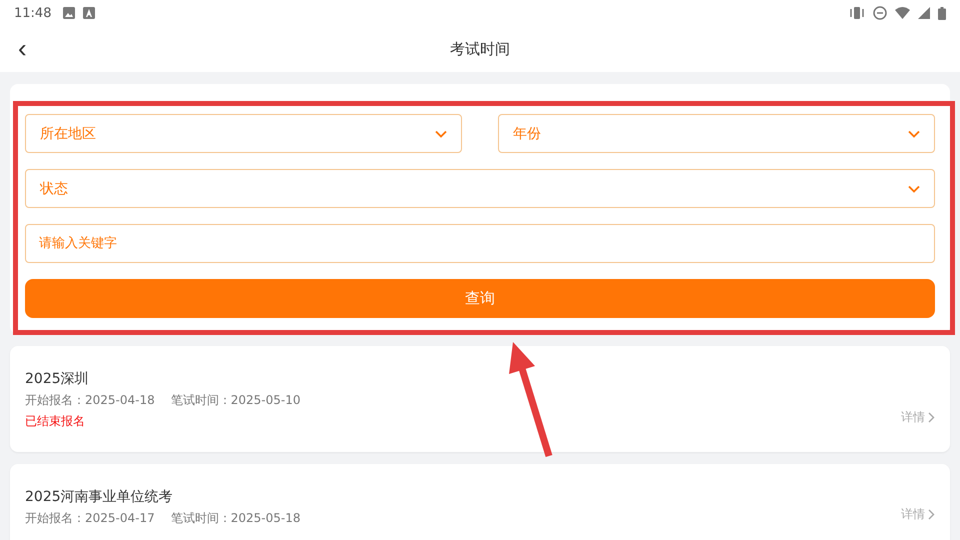 Image resolution: width=960 pixels, height=540 pixels. What do you see at coordinates (480, 502) in the screenshot?
I see `exam-card: 2025河南事业单位统考 开始报名：2025-04-17 笔试时间：2025-05-18 详情` at bounding box center [480, 502].